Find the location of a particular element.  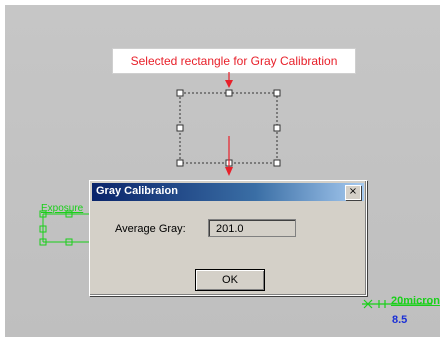

dialog-titlebar: Gray Calibraion × is located at coordinates (228, 192).